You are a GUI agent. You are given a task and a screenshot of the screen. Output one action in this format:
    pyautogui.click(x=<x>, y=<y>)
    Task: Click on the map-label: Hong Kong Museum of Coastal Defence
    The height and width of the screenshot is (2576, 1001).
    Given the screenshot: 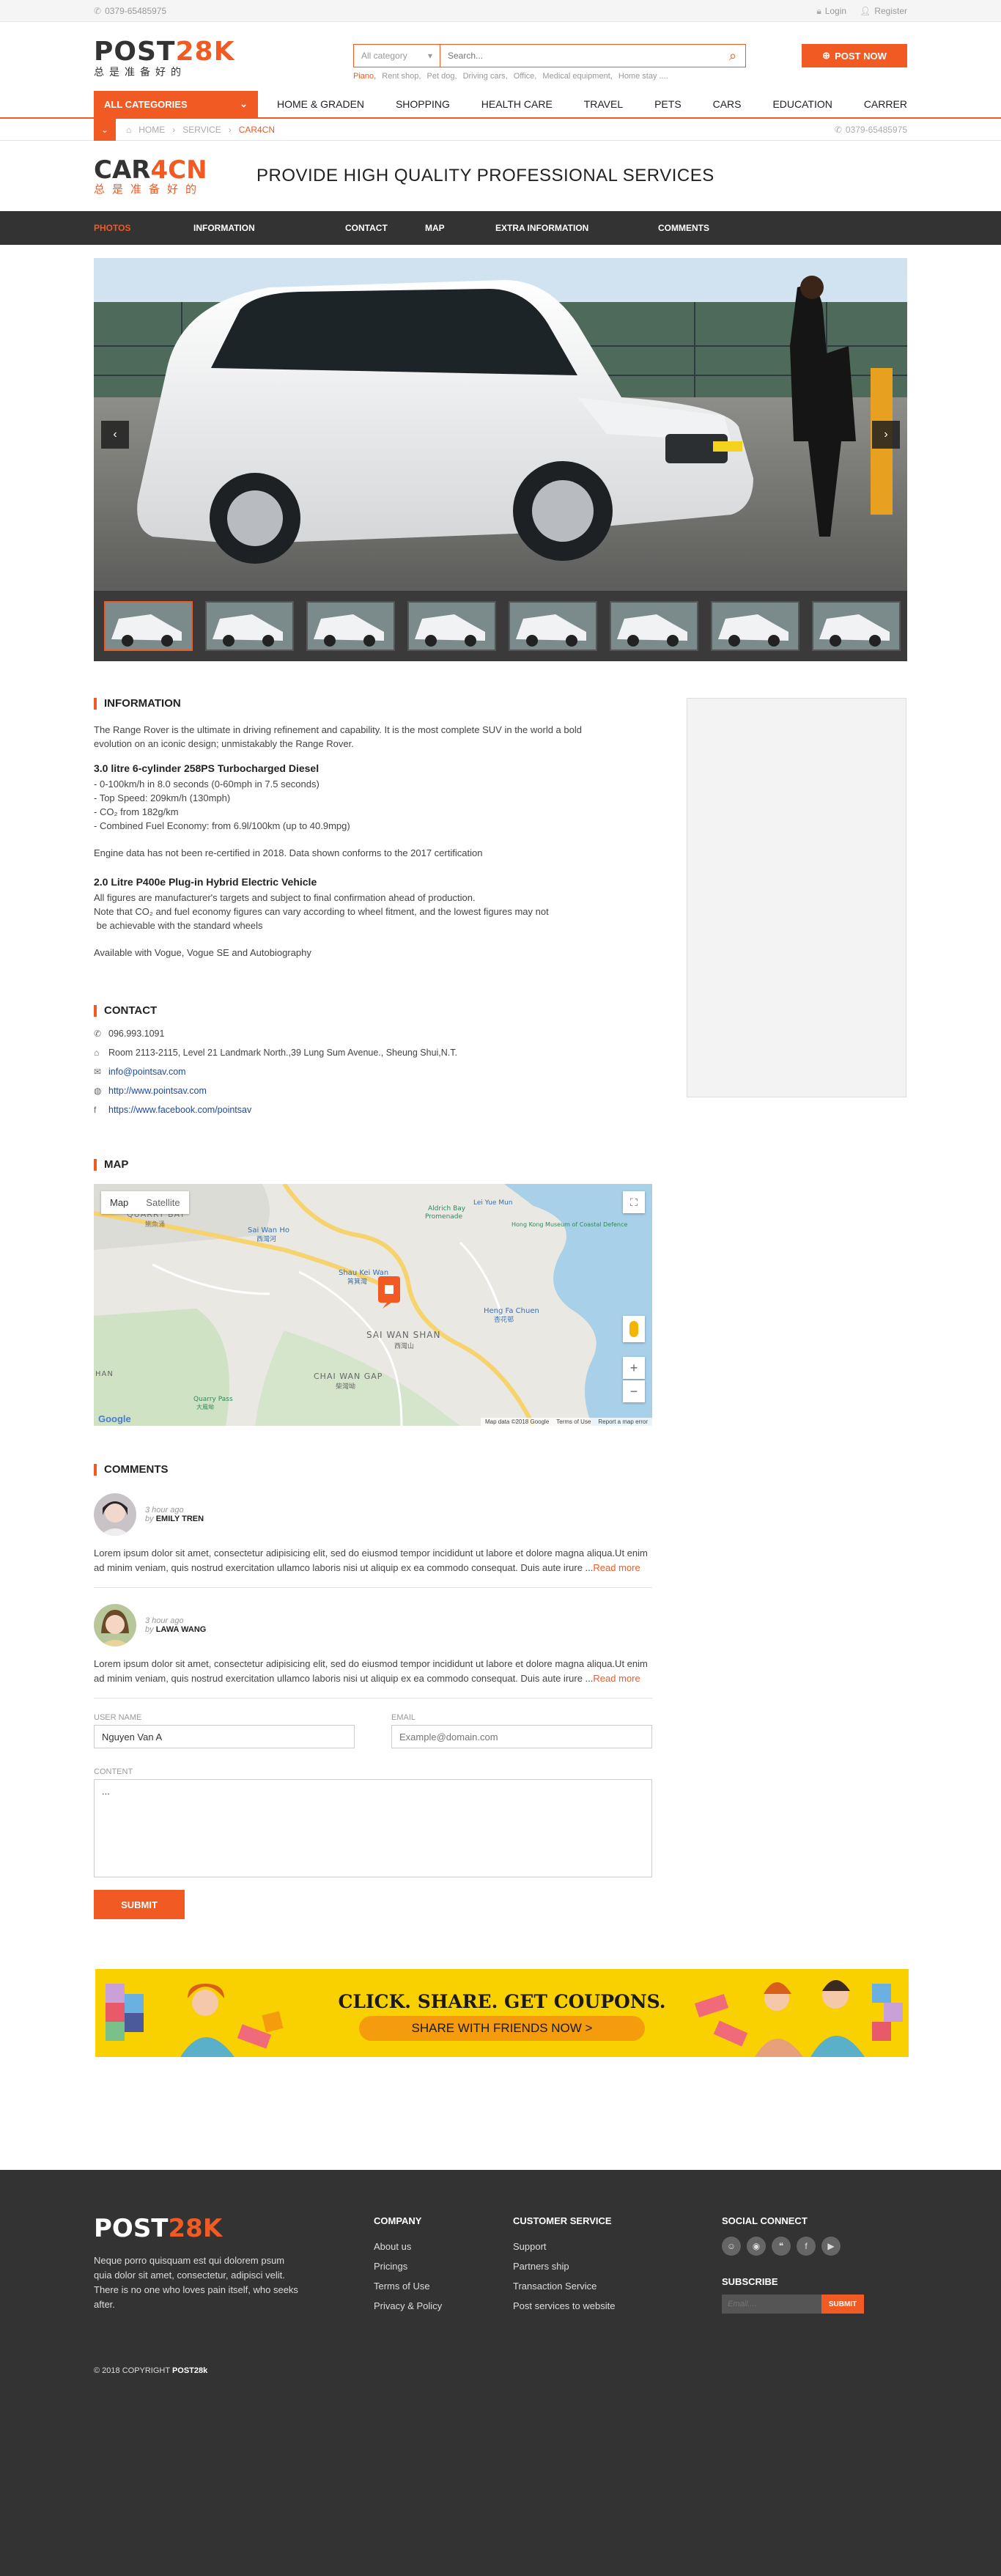 What is the action you would take?
    pyautogui.click(x=569, y=1224)
    